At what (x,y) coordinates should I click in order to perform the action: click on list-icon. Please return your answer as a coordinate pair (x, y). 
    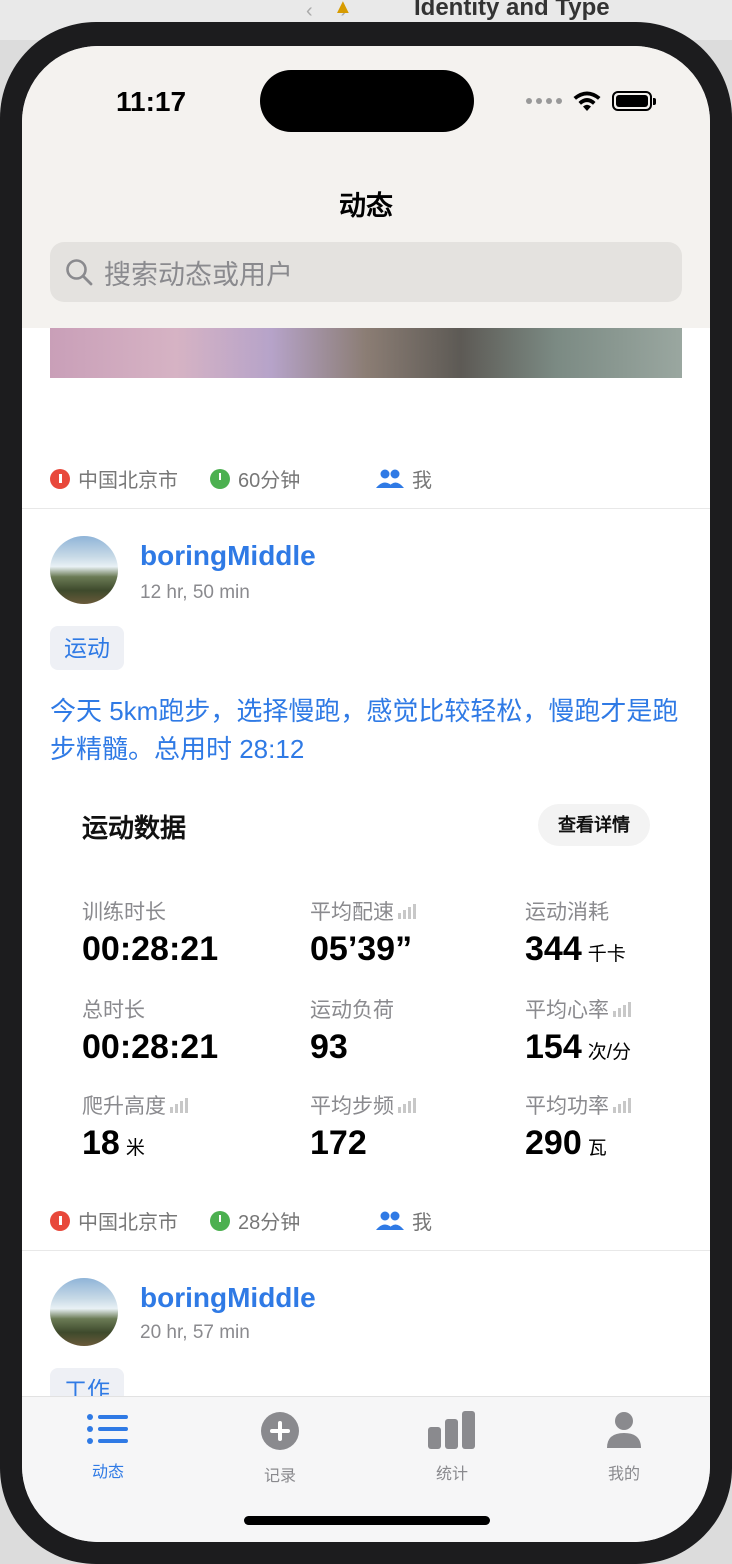
    Looking at the image, I should click on (107, 1429).